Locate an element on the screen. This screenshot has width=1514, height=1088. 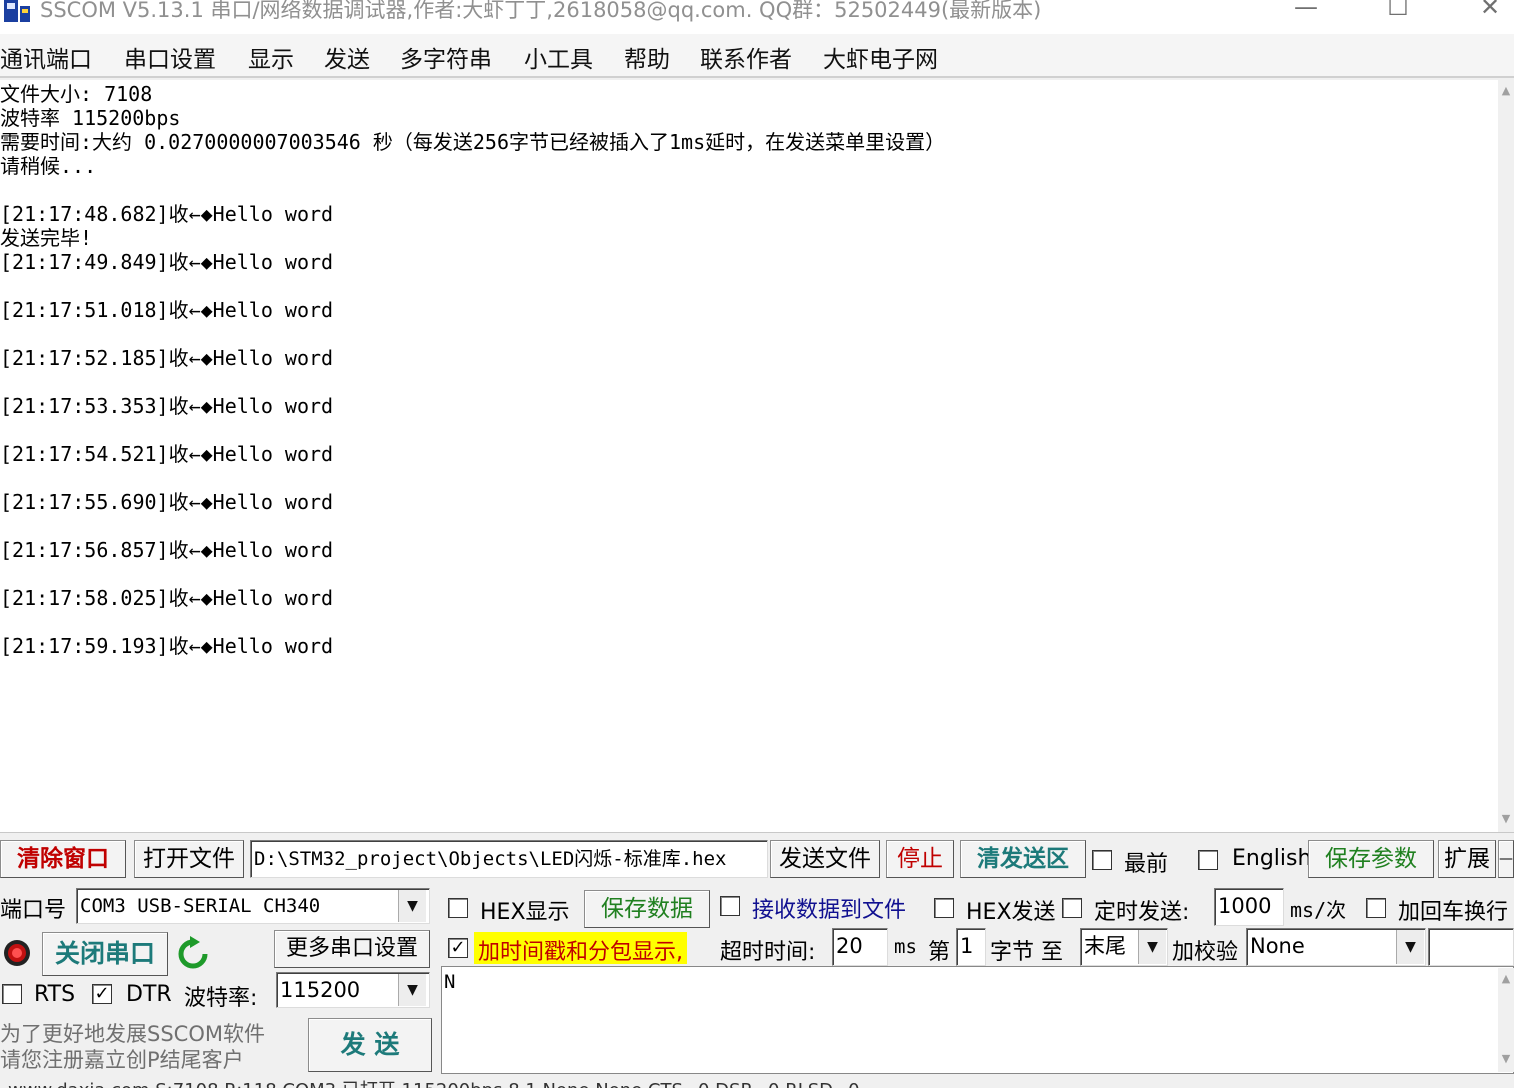
recv-to-file-label: 接收数据到文件 is located at coordinates (829, 908).